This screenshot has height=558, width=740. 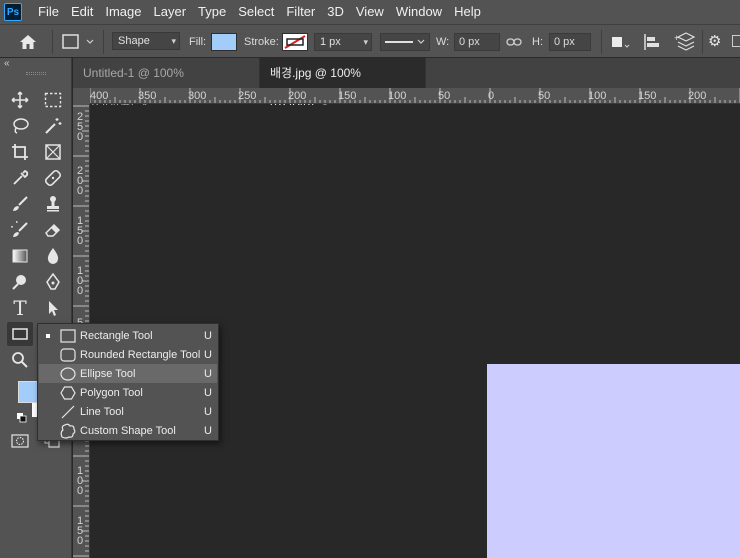 I want to click on path-arrangement-icon: +, so click(x=686, y=42).